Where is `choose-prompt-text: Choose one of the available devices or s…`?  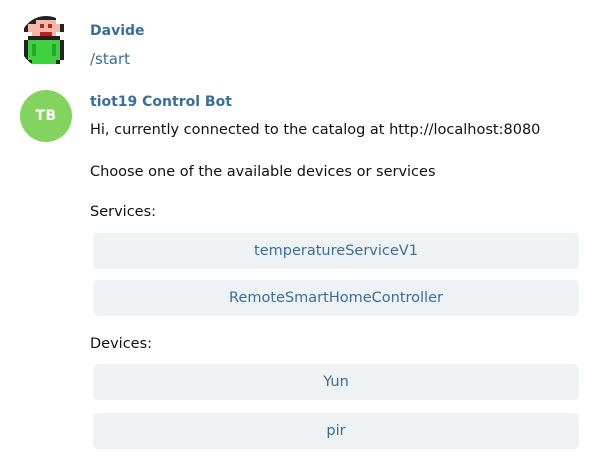
choose-prompt-text: Choose one of the available devices or s… is located at coordinates (263, 172).